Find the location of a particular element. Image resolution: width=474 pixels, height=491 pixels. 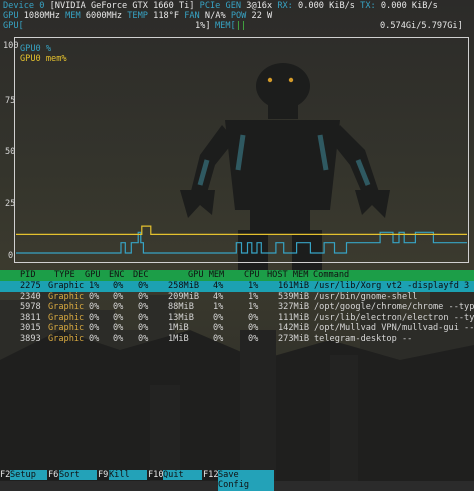

col-type: TYPE is located at coordinates (64, 275).